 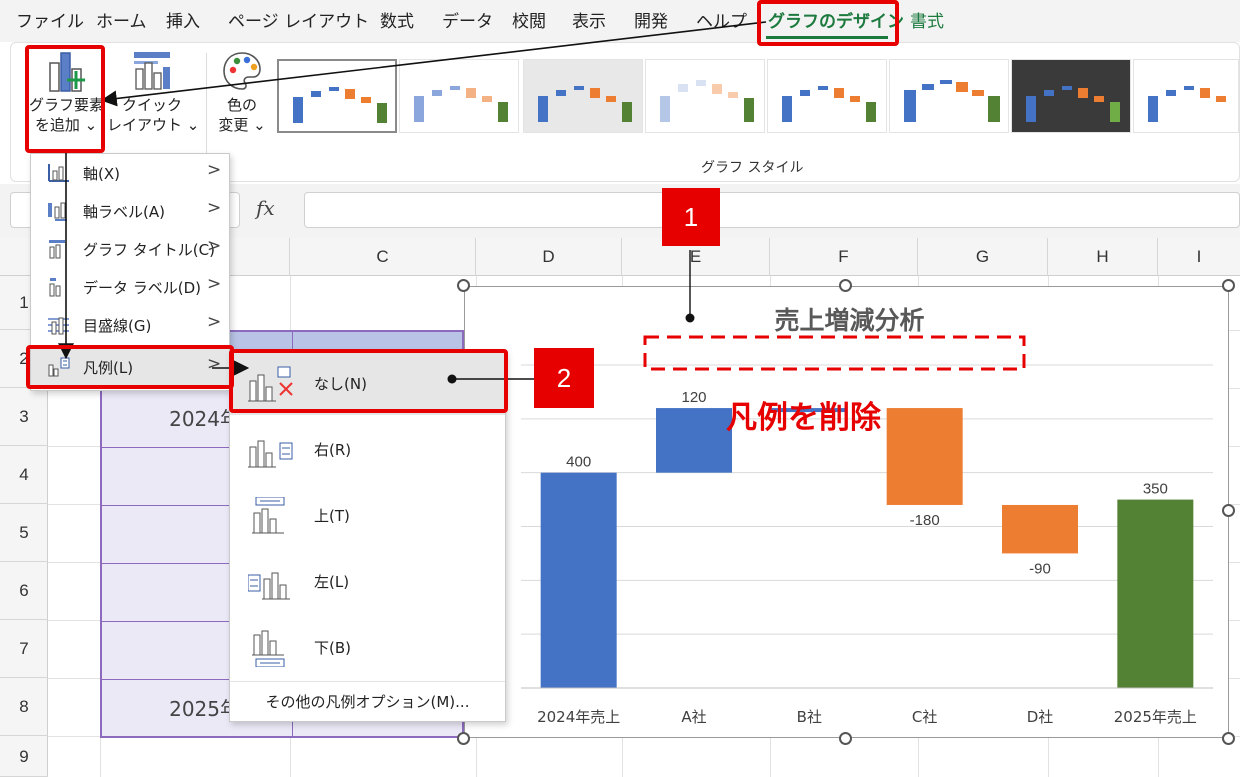 I want to click on annotation-caption: 凡例を削除, so click(x=803, y=418).